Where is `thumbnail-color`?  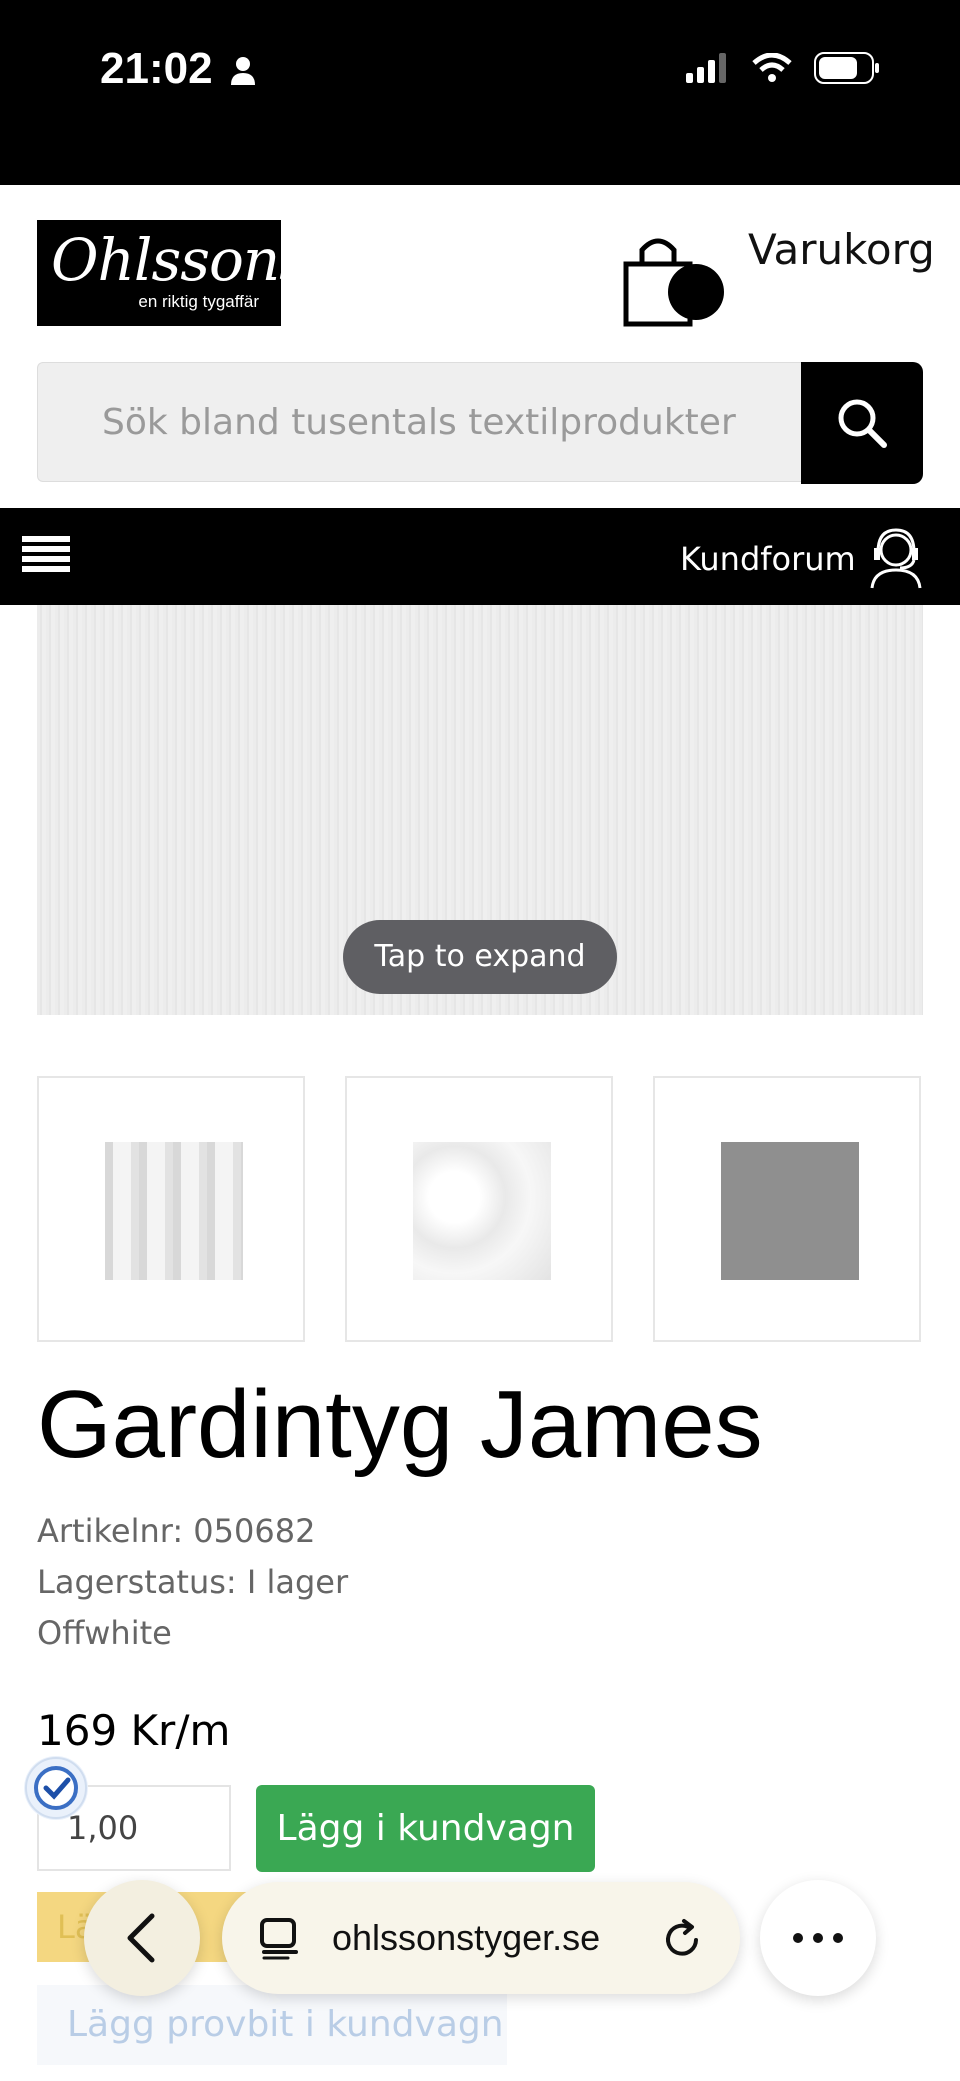
thumbnail-color is located at coordinates (787, 1209).